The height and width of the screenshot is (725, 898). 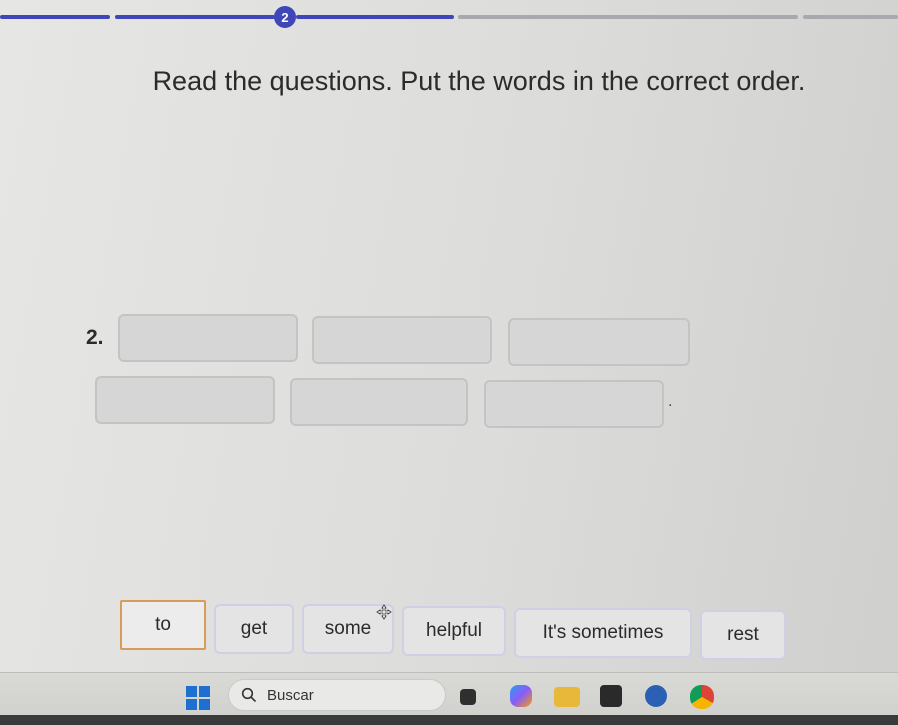 I want to click on task-view-icon, so click(x=468, y=697).